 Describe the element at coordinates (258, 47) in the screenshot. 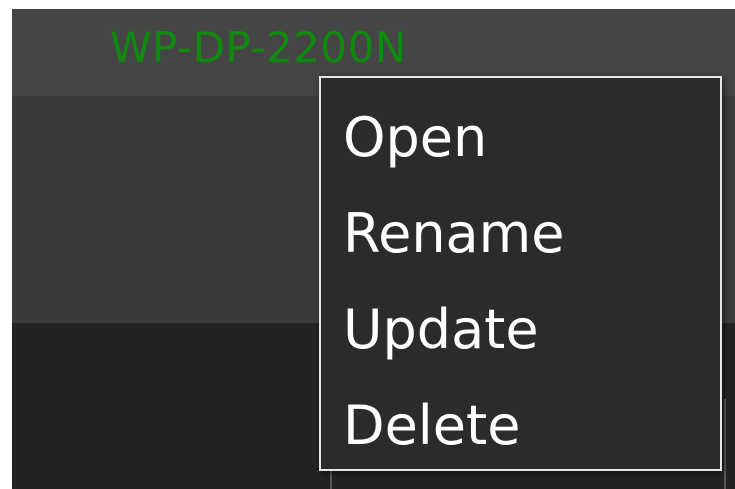

I see `device-name: WP-DP-2200N` at that location.